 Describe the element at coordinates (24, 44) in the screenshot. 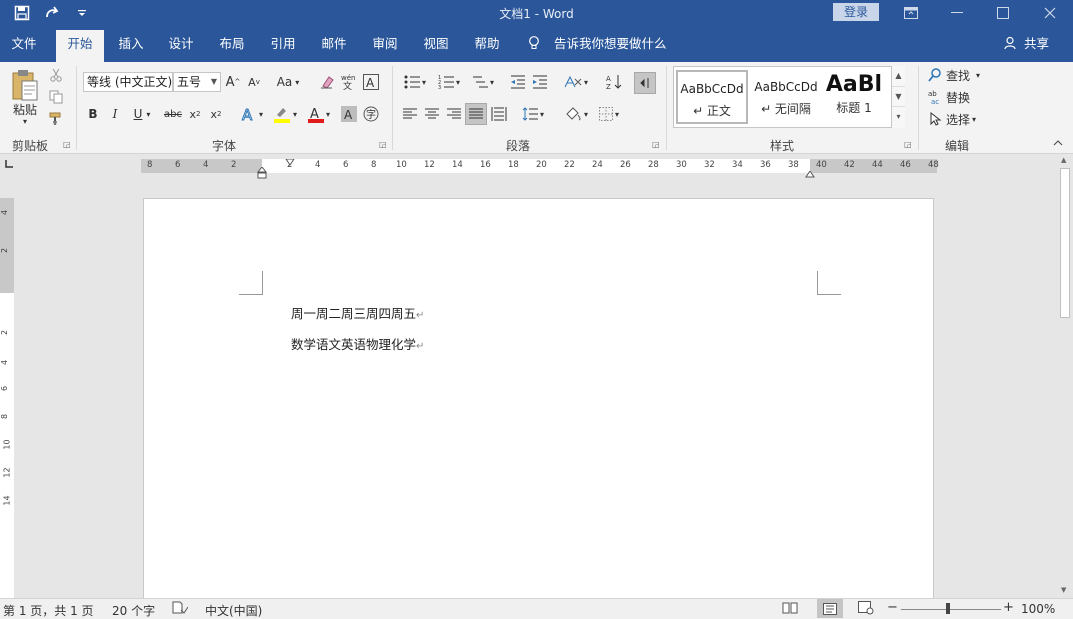

I see `tab-file: 文件` at that location.